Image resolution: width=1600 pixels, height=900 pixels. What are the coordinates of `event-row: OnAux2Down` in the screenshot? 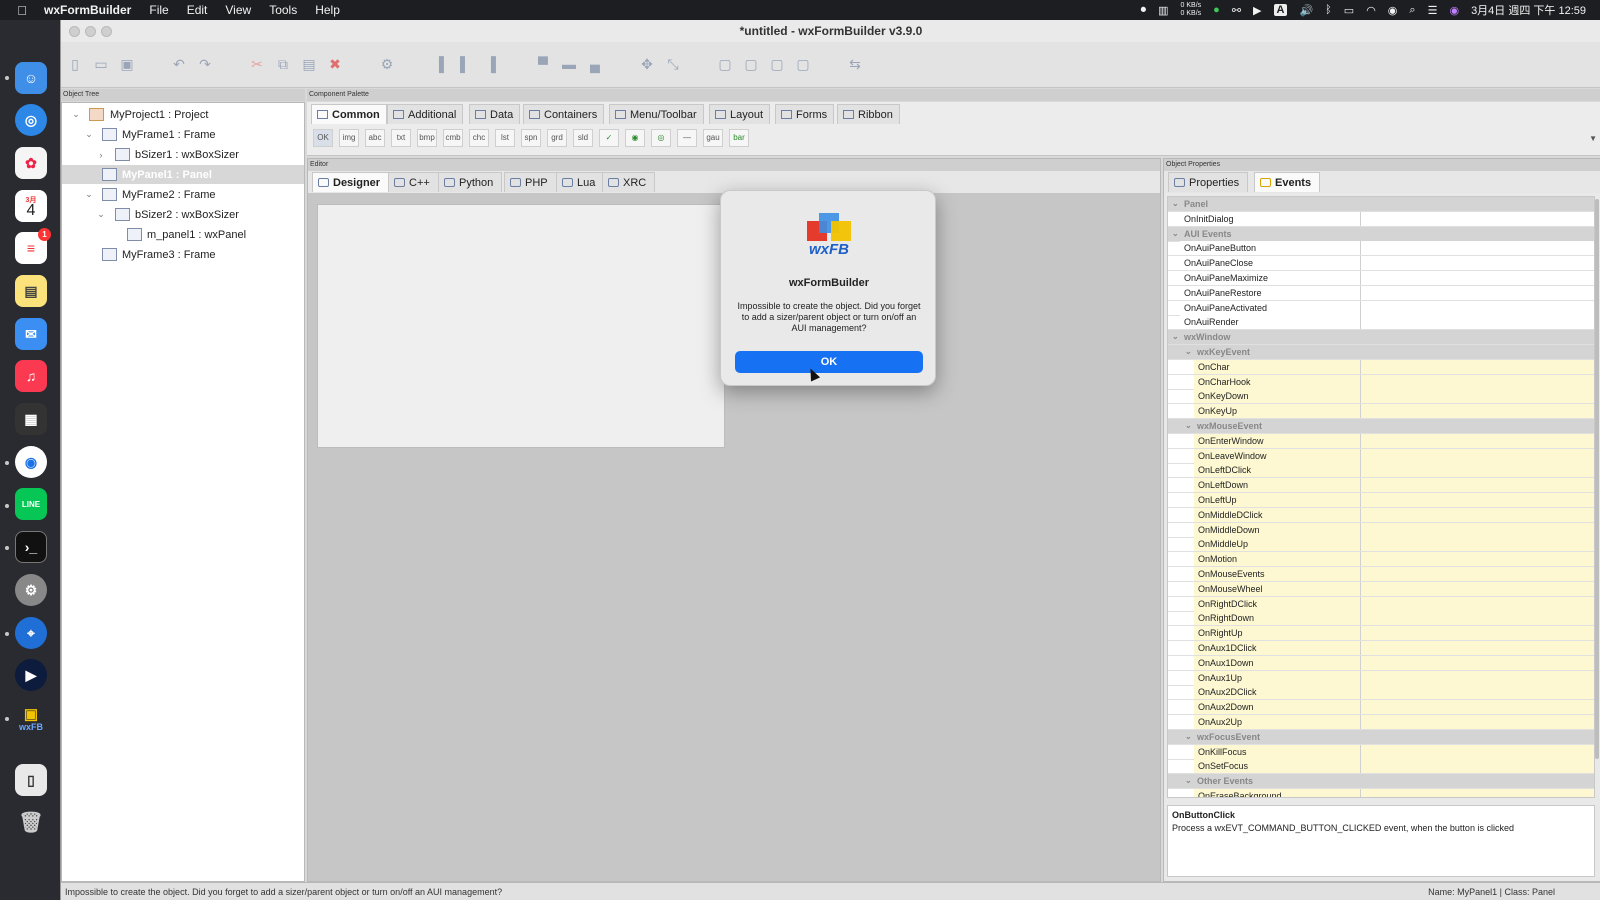 It's located at (1381, 708).